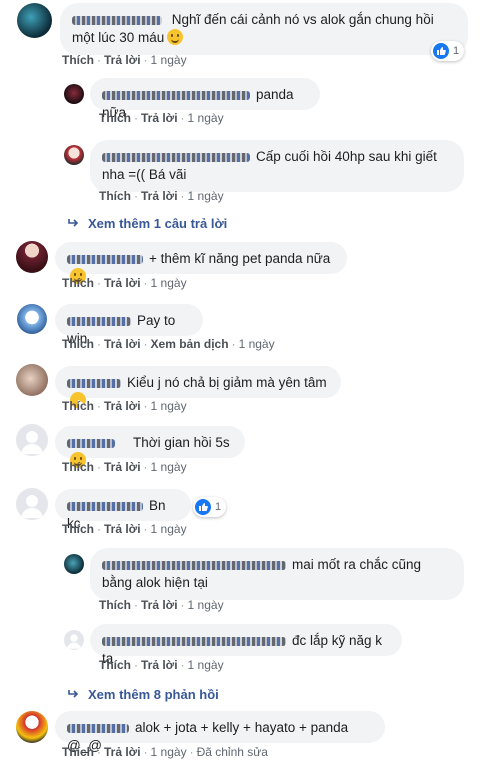 Image resolution: width=497 pixels, height=763 pixels. I want to click on comment-bubble: panda nữa, so click(205, 99).